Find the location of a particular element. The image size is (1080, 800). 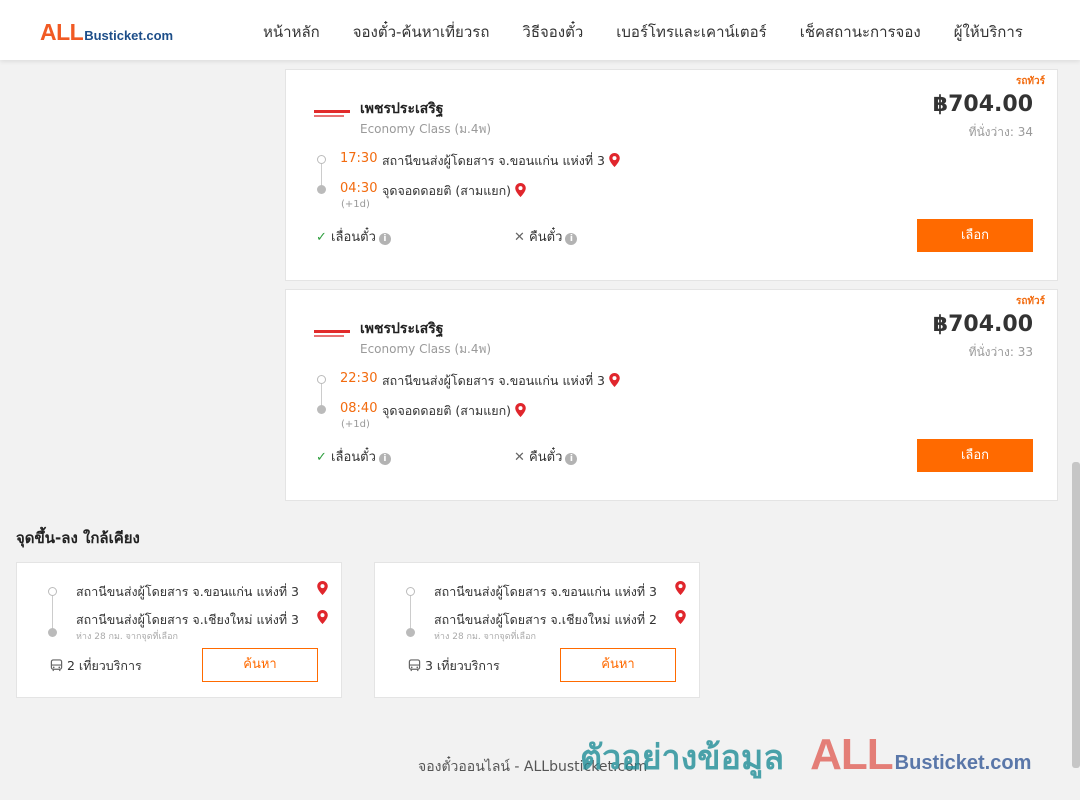

nav-item-how-to-book: วิธีจองตั๋ว is located at coordinates (552, 32).